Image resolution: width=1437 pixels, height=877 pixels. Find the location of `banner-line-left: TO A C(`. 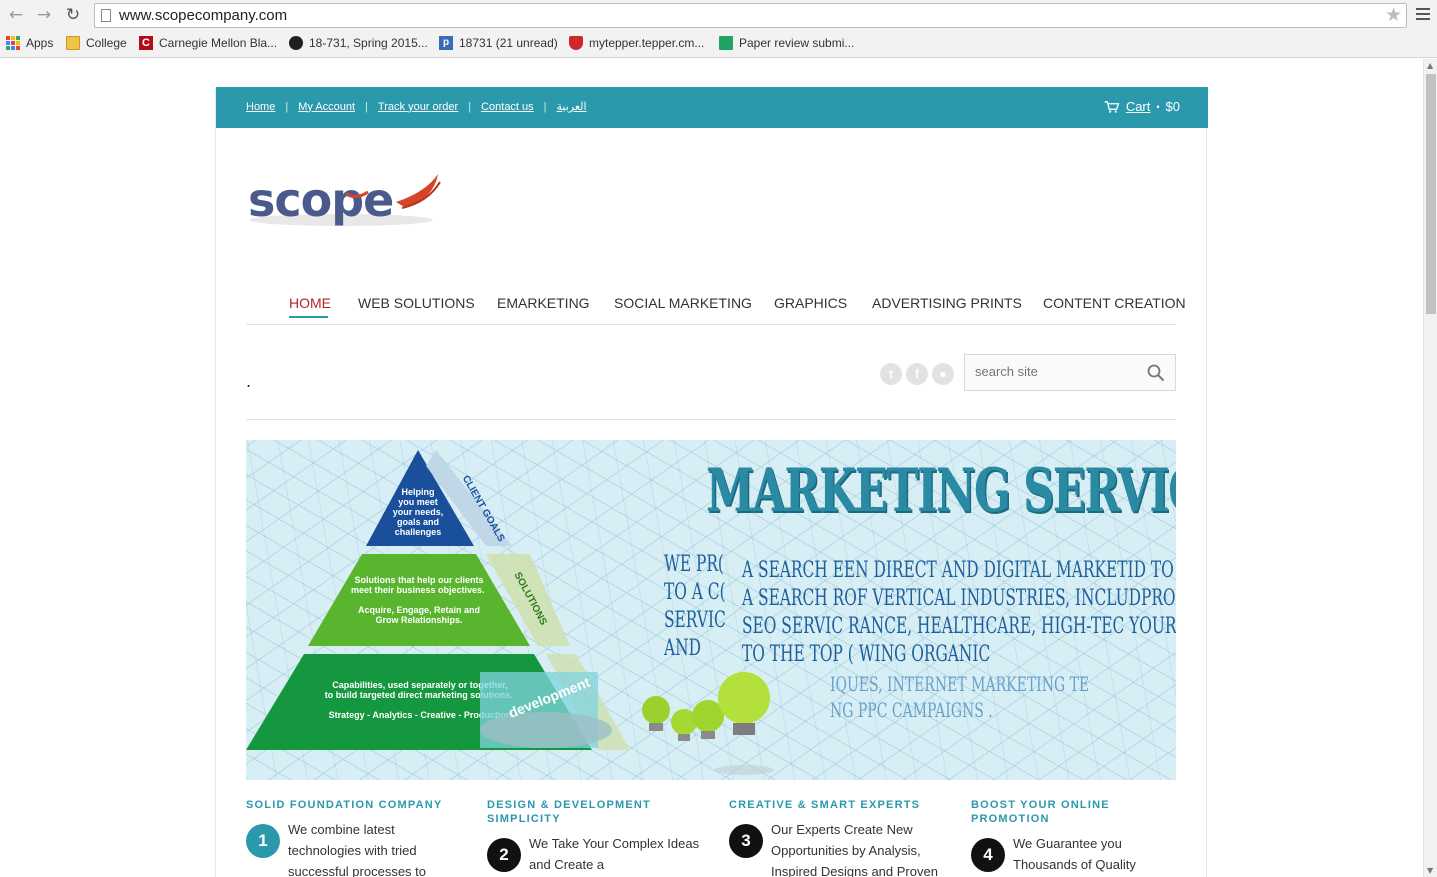

banner-line-left: TO A C( is located at coordinates (695, 592).